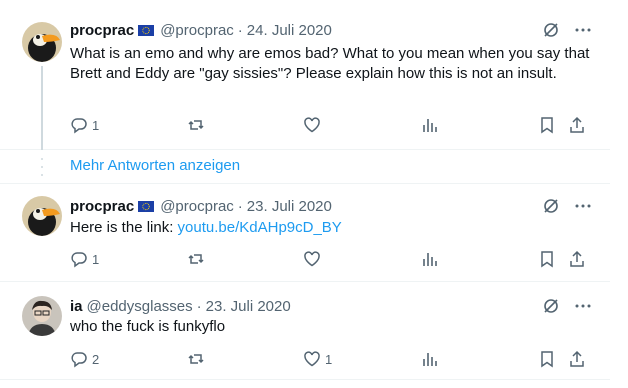  What do you see at coordinates (124, 227) in the screenshot?
I see `tweet-text-prefix: Here is the link:` at bounding box center [124, 227].